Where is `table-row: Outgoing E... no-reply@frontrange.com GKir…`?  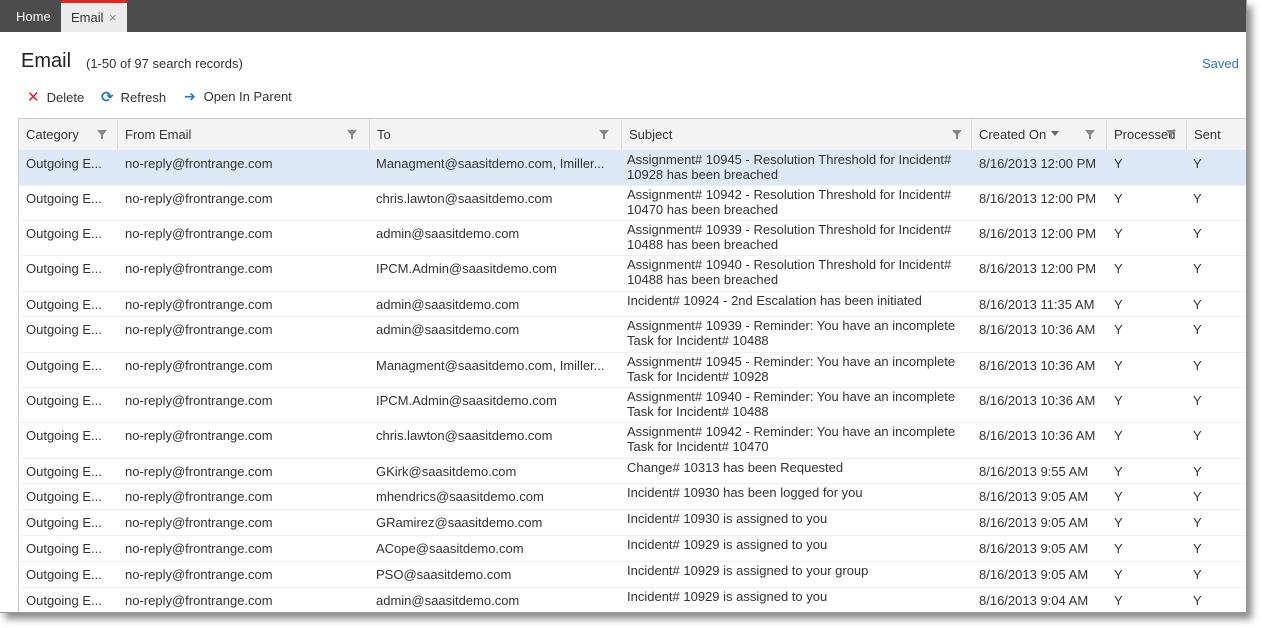
table-row: Outgoing E... no-reply@frontrange.com GKir… is located at coordinates (632, 471).